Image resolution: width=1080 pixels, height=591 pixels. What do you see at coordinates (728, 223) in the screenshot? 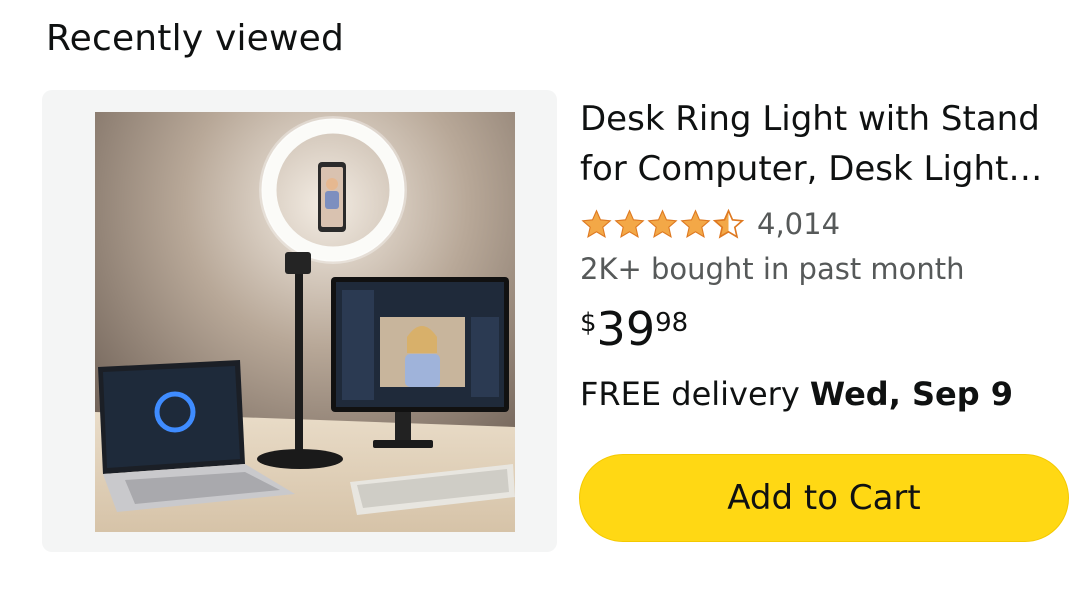
I see `half-star-icon` at bounding box center [728, 223].